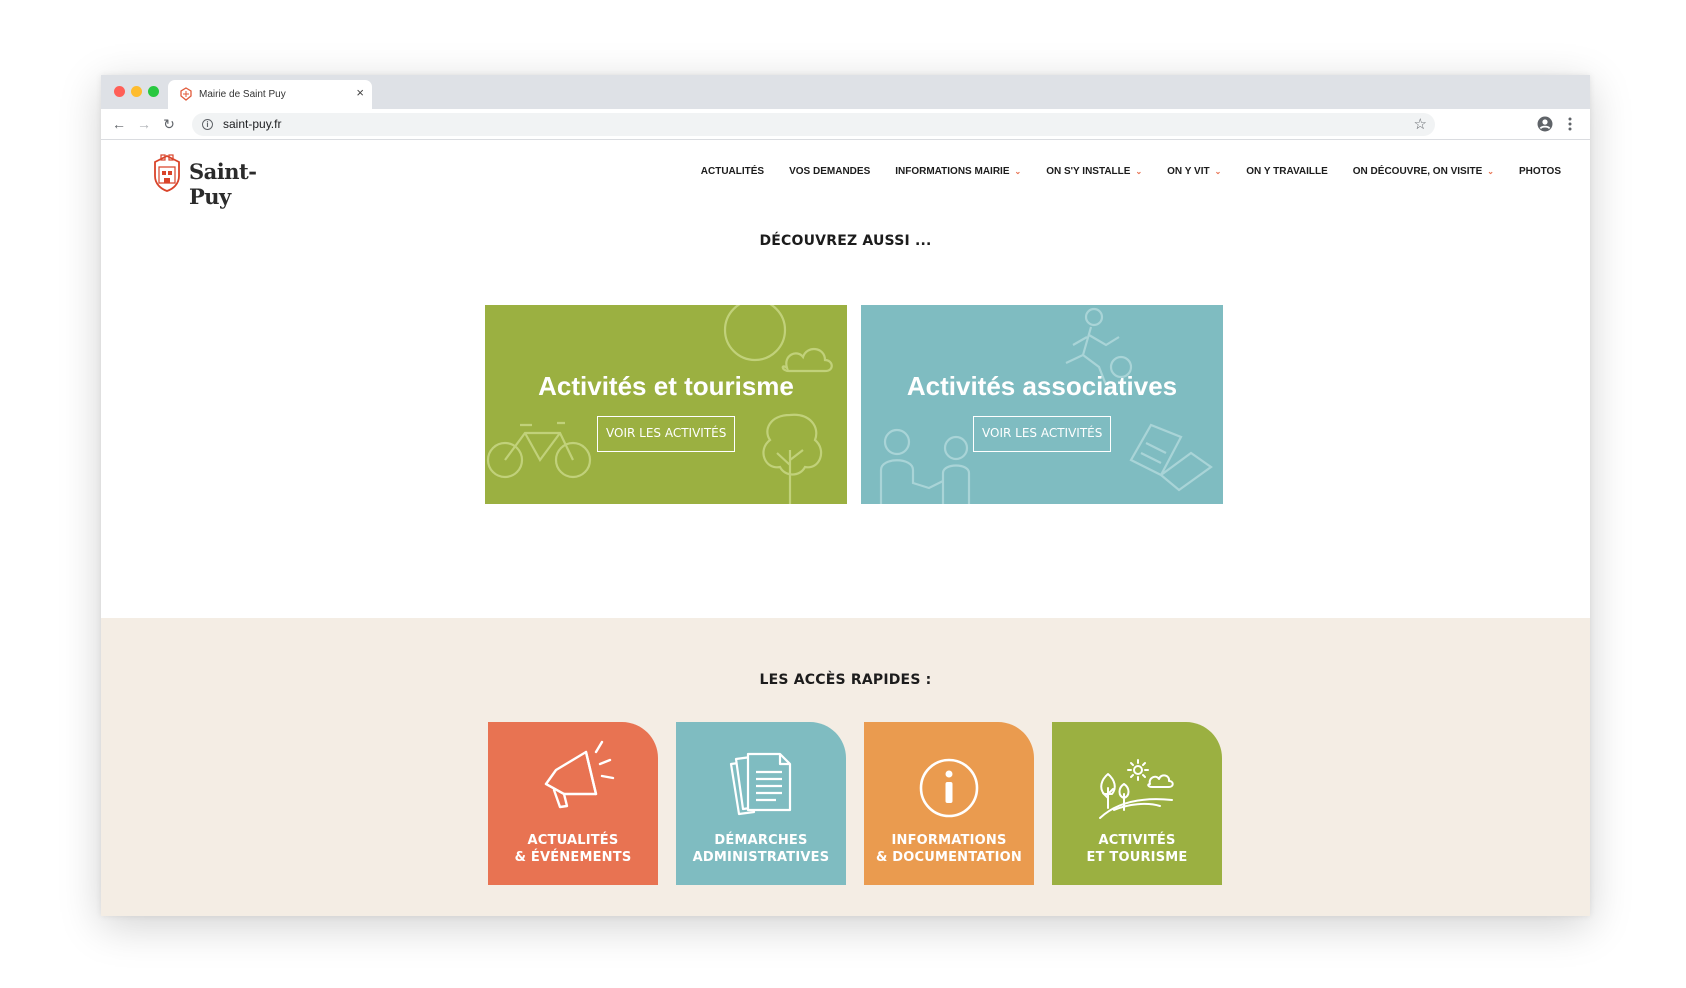 Image resolution: width=1686 pixels, height=988 pixels. I want to click on outdoor-illustration-icon, so click(659, 404).